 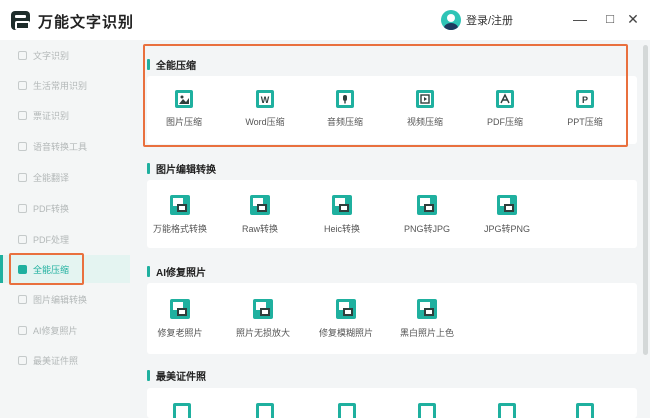 I want to click on lossless-upscale-icon, so click(x=263, y=309).